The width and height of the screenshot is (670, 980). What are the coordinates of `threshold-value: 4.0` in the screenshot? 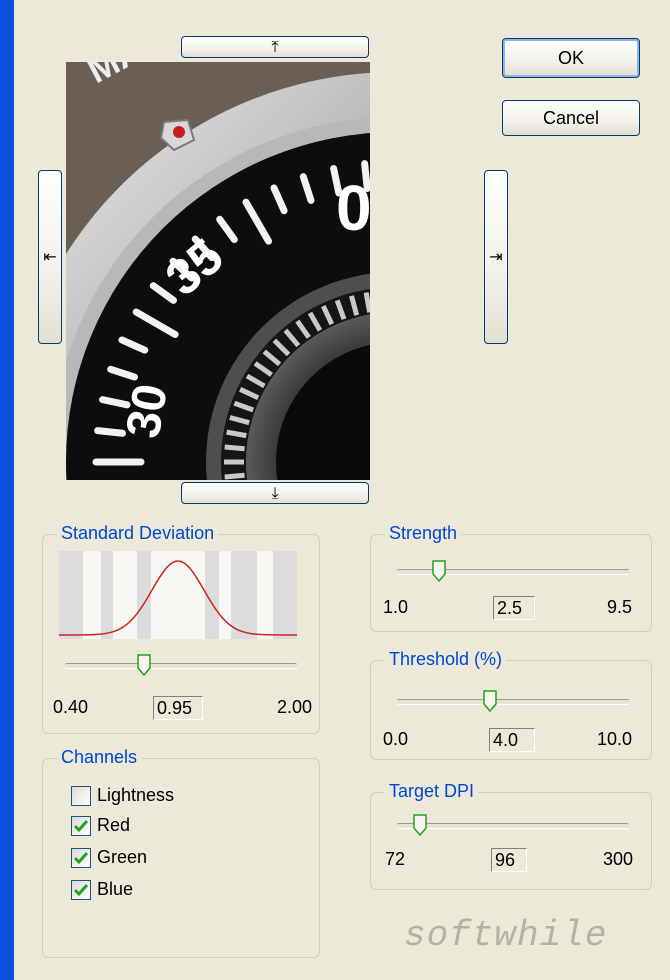 It's located at (512, 740).